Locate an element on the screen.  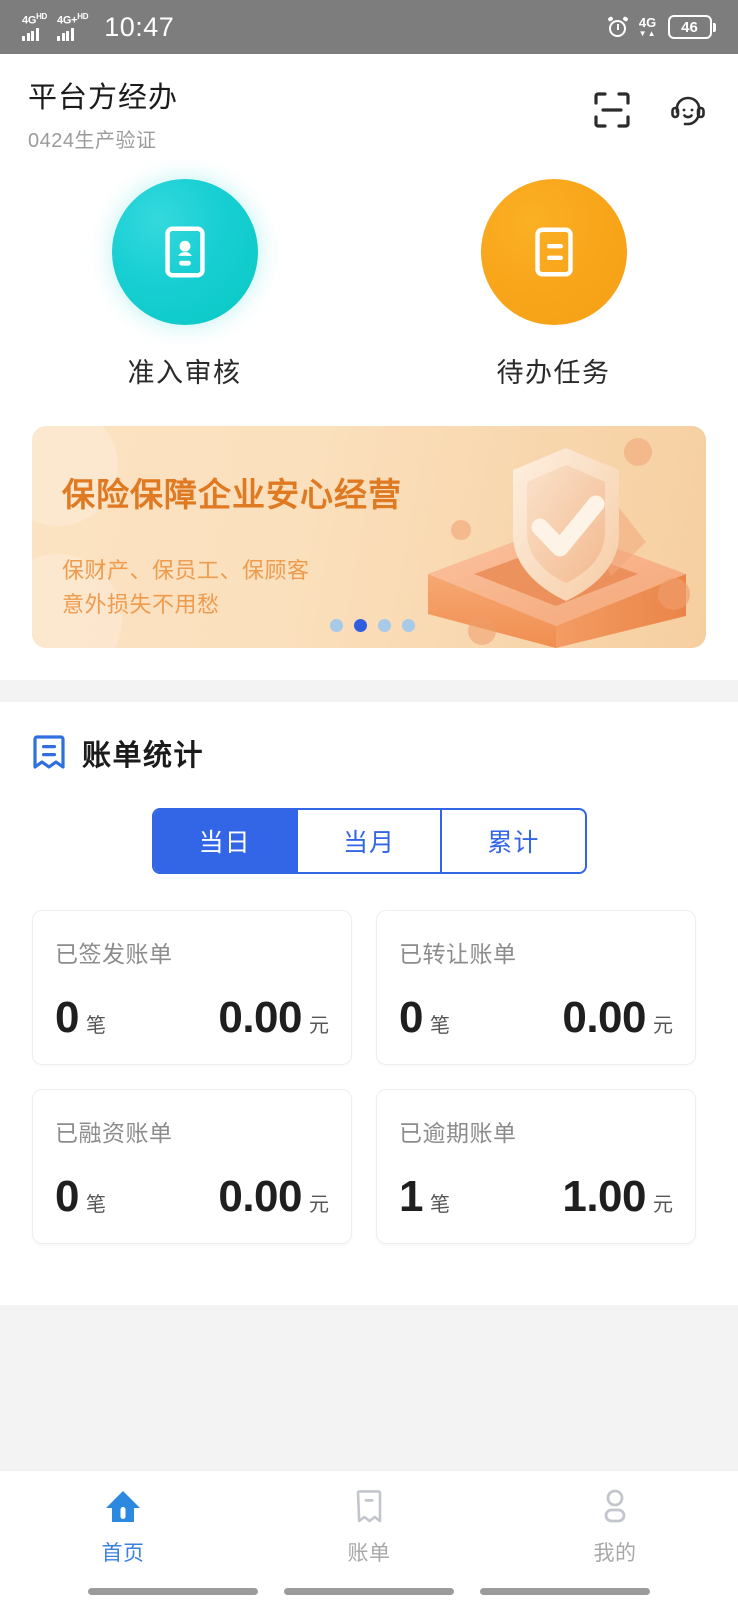
home-indicator is located at coordinates (369, 1591).